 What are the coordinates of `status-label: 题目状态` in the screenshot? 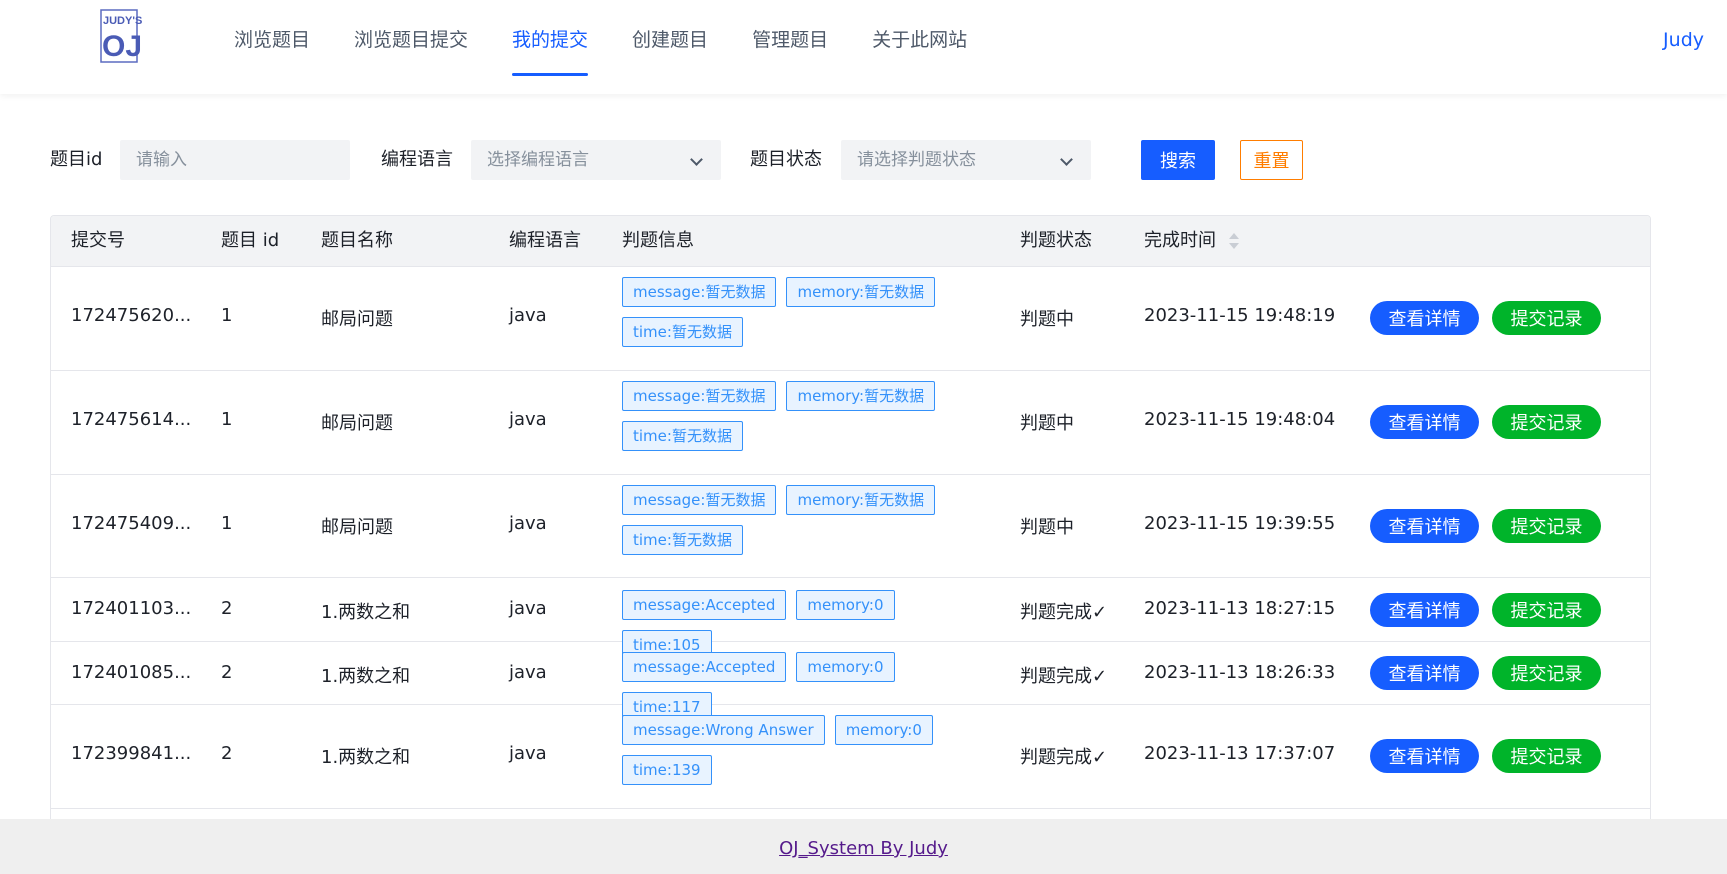 It's located at (786, 159).